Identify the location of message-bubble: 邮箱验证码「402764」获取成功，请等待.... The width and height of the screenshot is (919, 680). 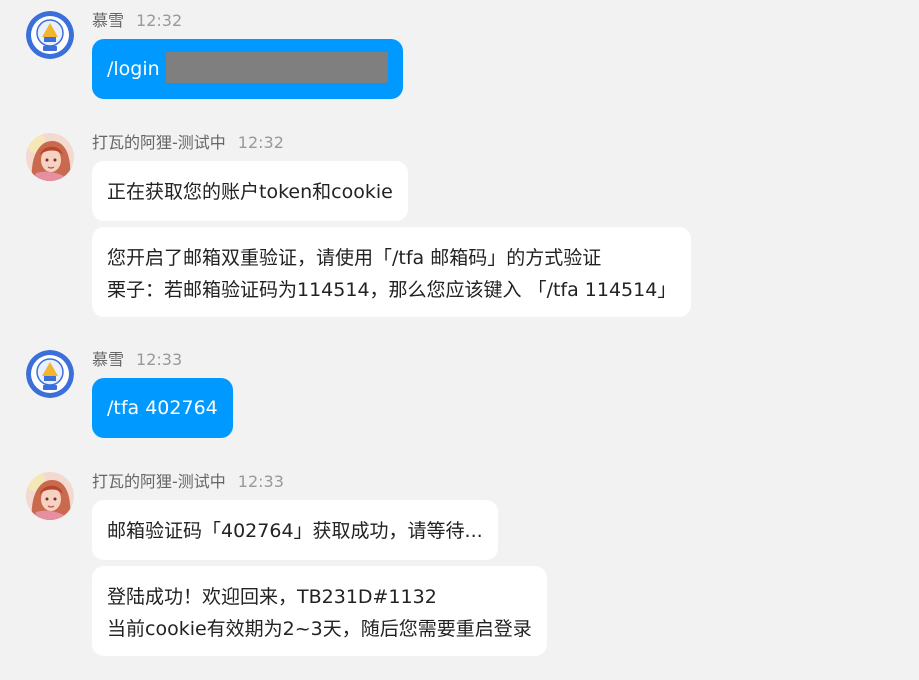
(295, 530).